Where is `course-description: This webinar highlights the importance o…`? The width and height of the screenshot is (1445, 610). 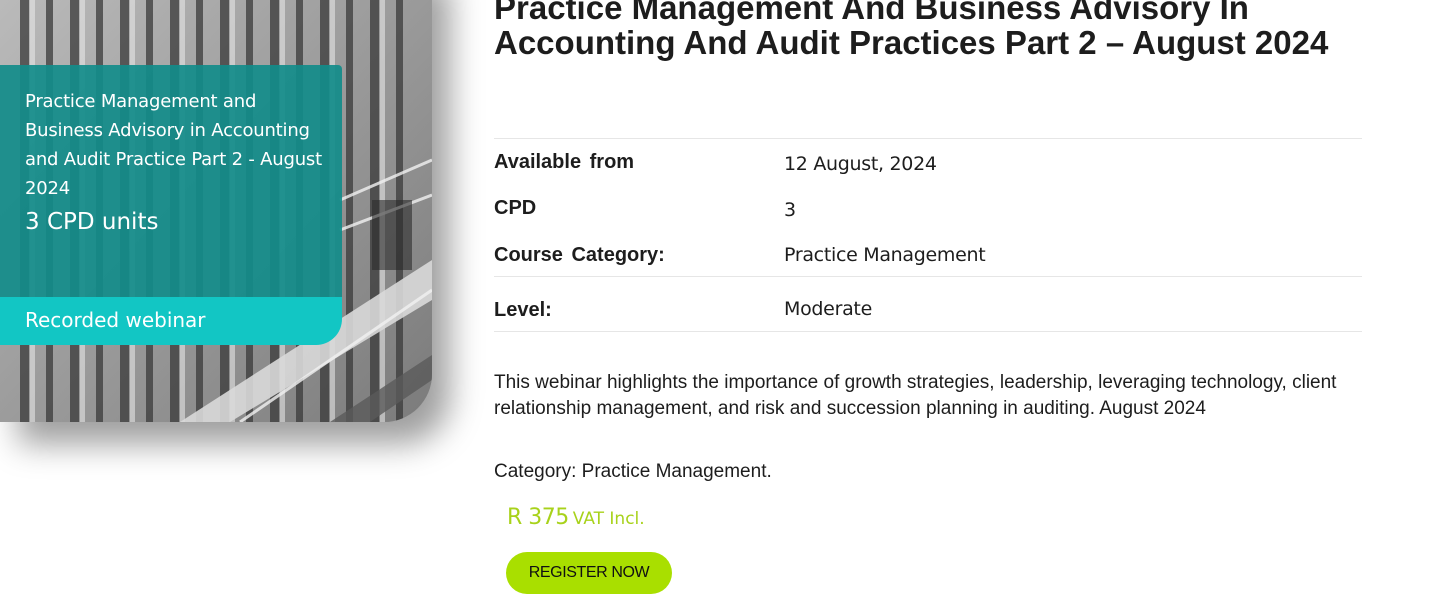
course-description: This webinar highlights the importance o… is located at coordinates (915, 395).